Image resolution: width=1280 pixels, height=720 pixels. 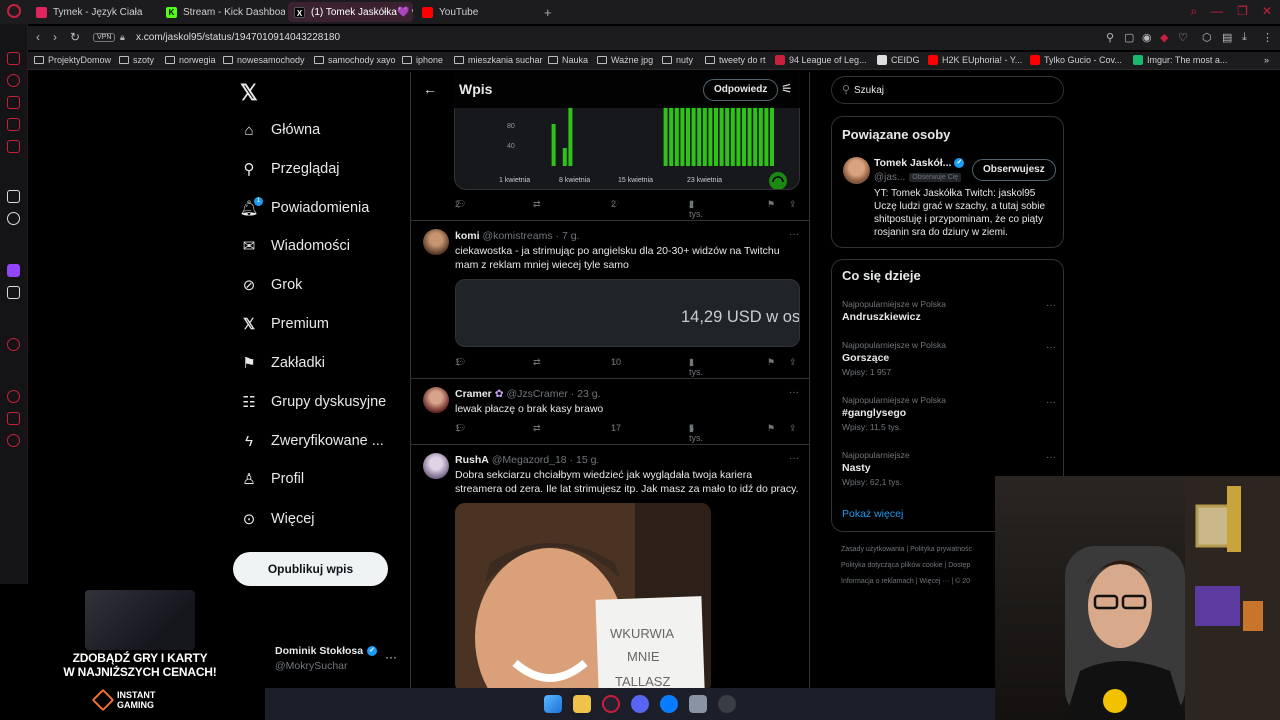 I want to click on camera-icon: ◉, so click(x=1147, y=37).